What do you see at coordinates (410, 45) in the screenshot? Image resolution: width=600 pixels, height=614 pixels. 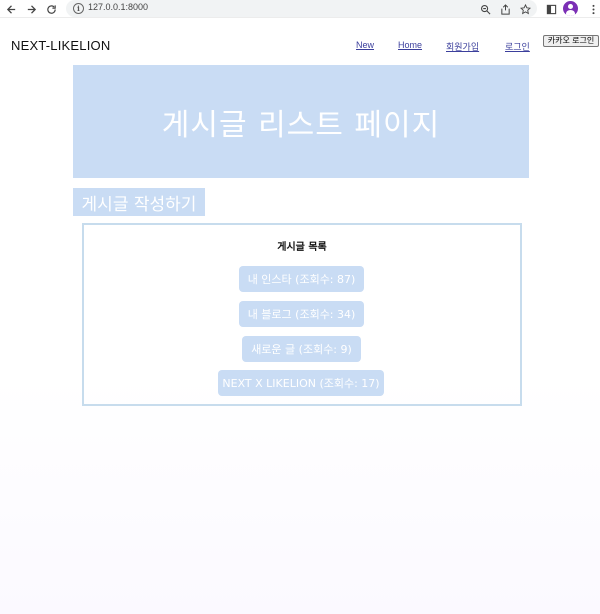 I see `nav-link-home: Home` at bounding box center [410, 45].